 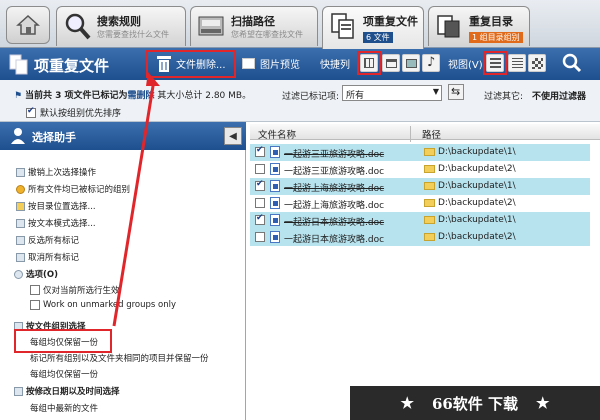 I want to click on quick-columns-label: 快捷列, so click(x=335, y=63).